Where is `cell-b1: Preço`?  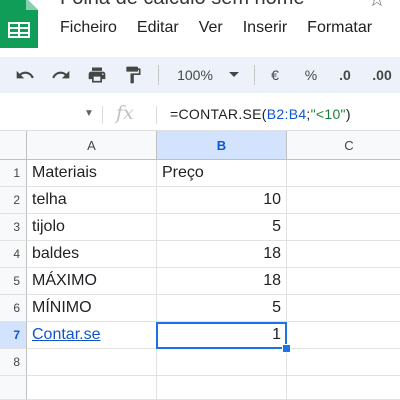 cell-b1: Preço is located at coordinates (222, 173).